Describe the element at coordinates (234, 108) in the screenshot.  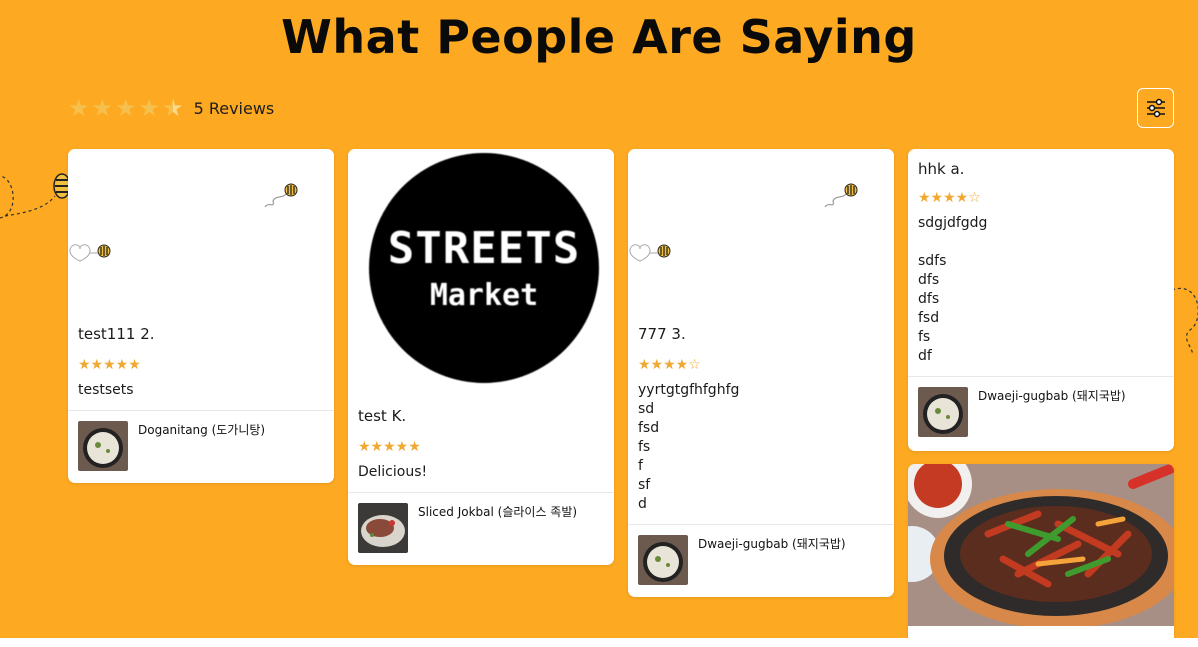
I see `review-count: 5 Reviews` at that location.